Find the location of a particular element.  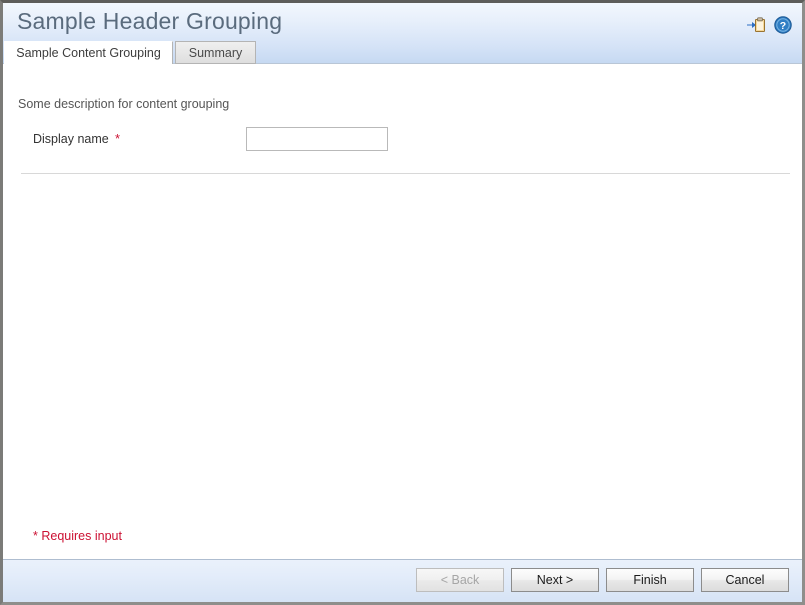

back-button: < Back is located at coordinates (460, 580).